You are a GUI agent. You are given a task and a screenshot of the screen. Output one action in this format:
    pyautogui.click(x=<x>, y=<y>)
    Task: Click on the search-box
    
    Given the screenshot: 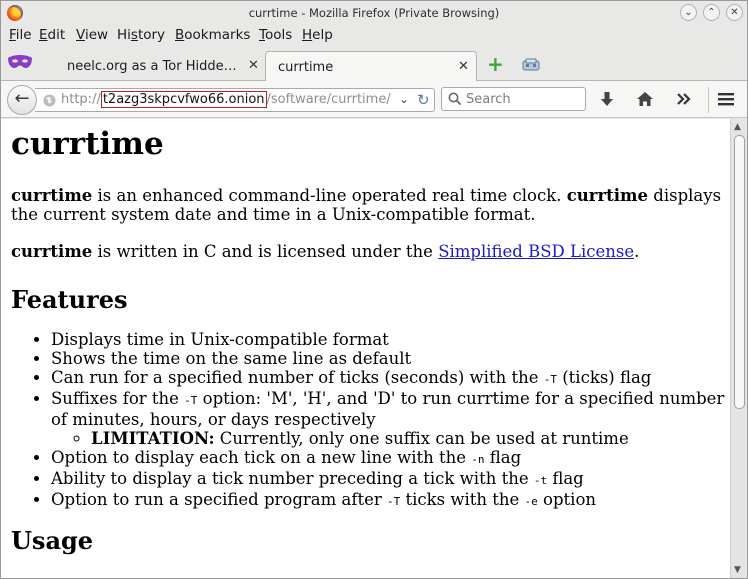 What is the action you would take?
    pyautogui.click(x=513, y=99)
    